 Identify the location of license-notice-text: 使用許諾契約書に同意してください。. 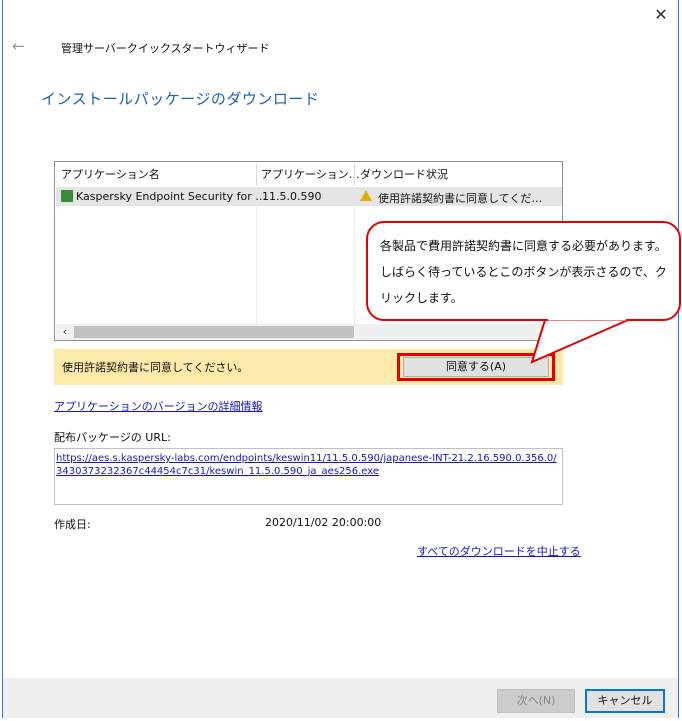
(155, 367).